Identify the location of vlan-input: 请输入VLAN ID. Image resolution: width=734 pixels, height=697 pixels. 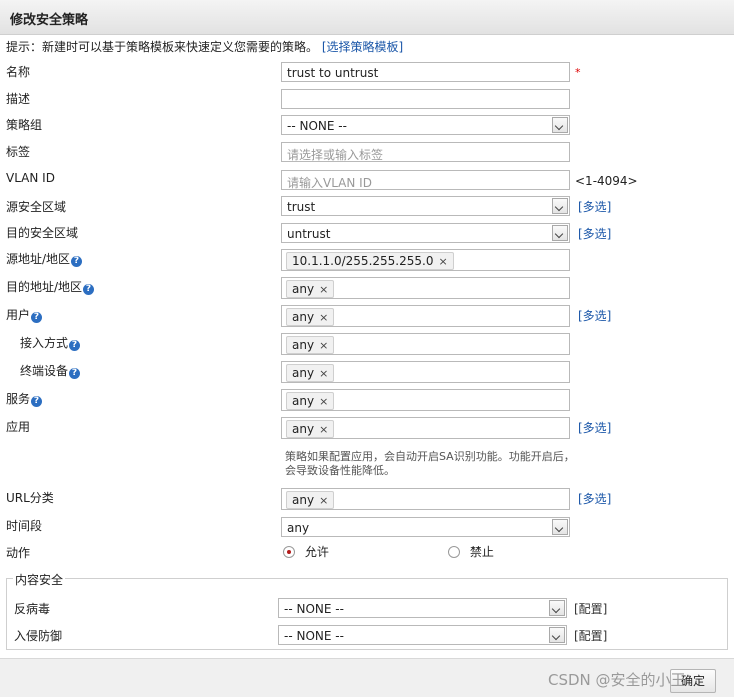
(425, 180).